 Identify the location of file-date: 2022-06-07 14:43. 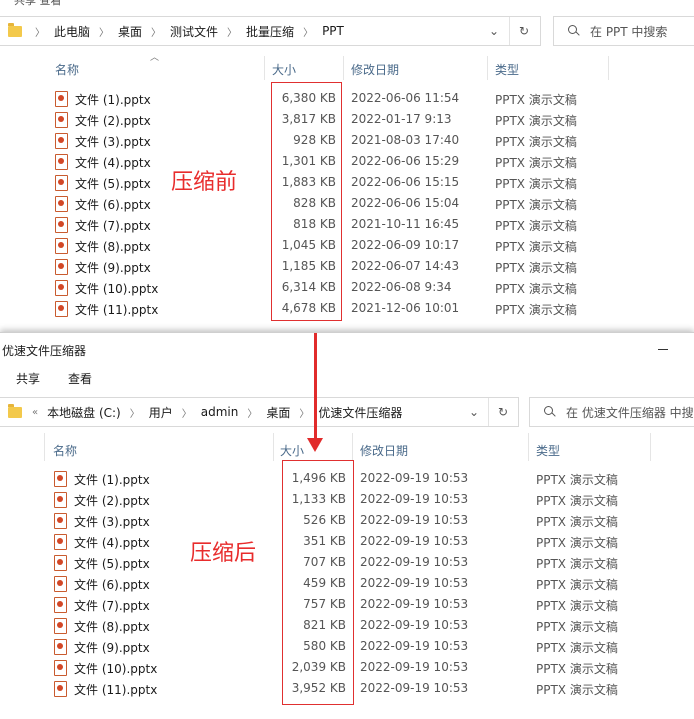
(405, 266).